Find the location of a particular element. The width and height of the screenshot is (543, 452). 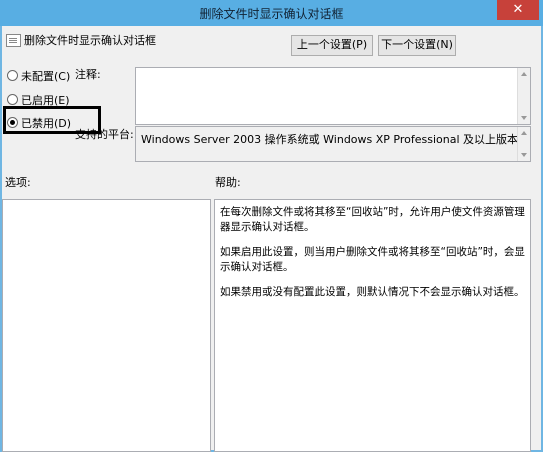

comment-textarea is located at coordinates (333, 96).